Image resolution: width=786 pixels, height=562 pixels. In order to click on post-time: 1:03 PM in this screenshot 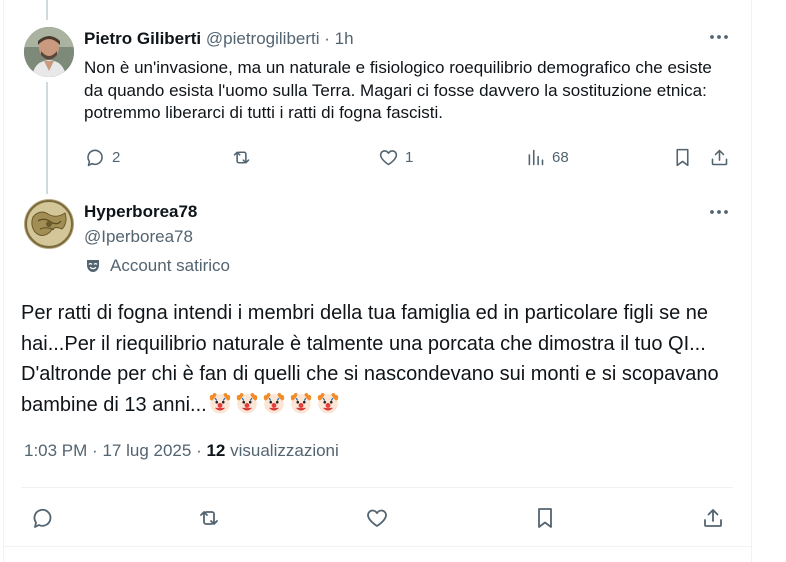, I will do `click(55, 450)`.